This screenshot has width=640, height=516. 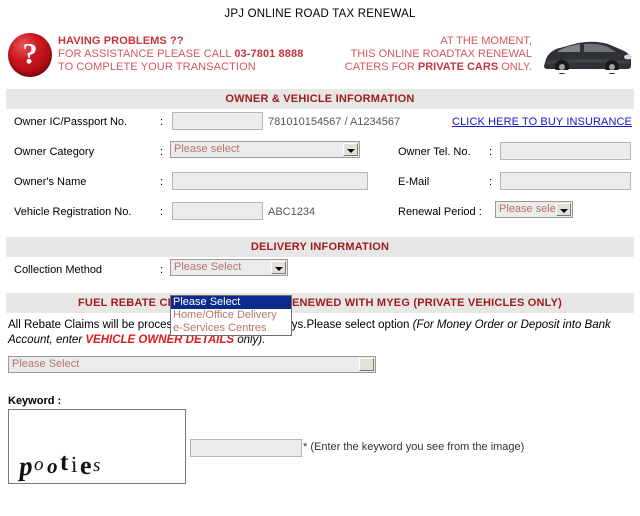 I want to click on owner-email-input, so click(x=565, y=181).